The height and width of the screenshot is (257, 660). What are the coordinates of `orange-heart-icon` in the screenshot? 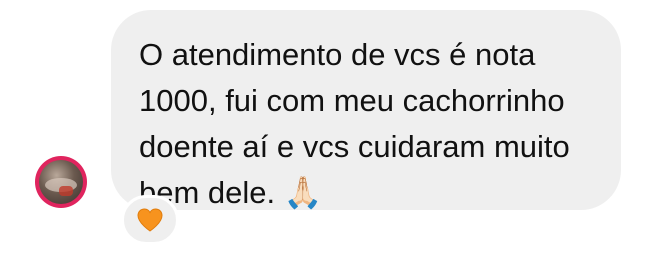 It's located at (150, 220).